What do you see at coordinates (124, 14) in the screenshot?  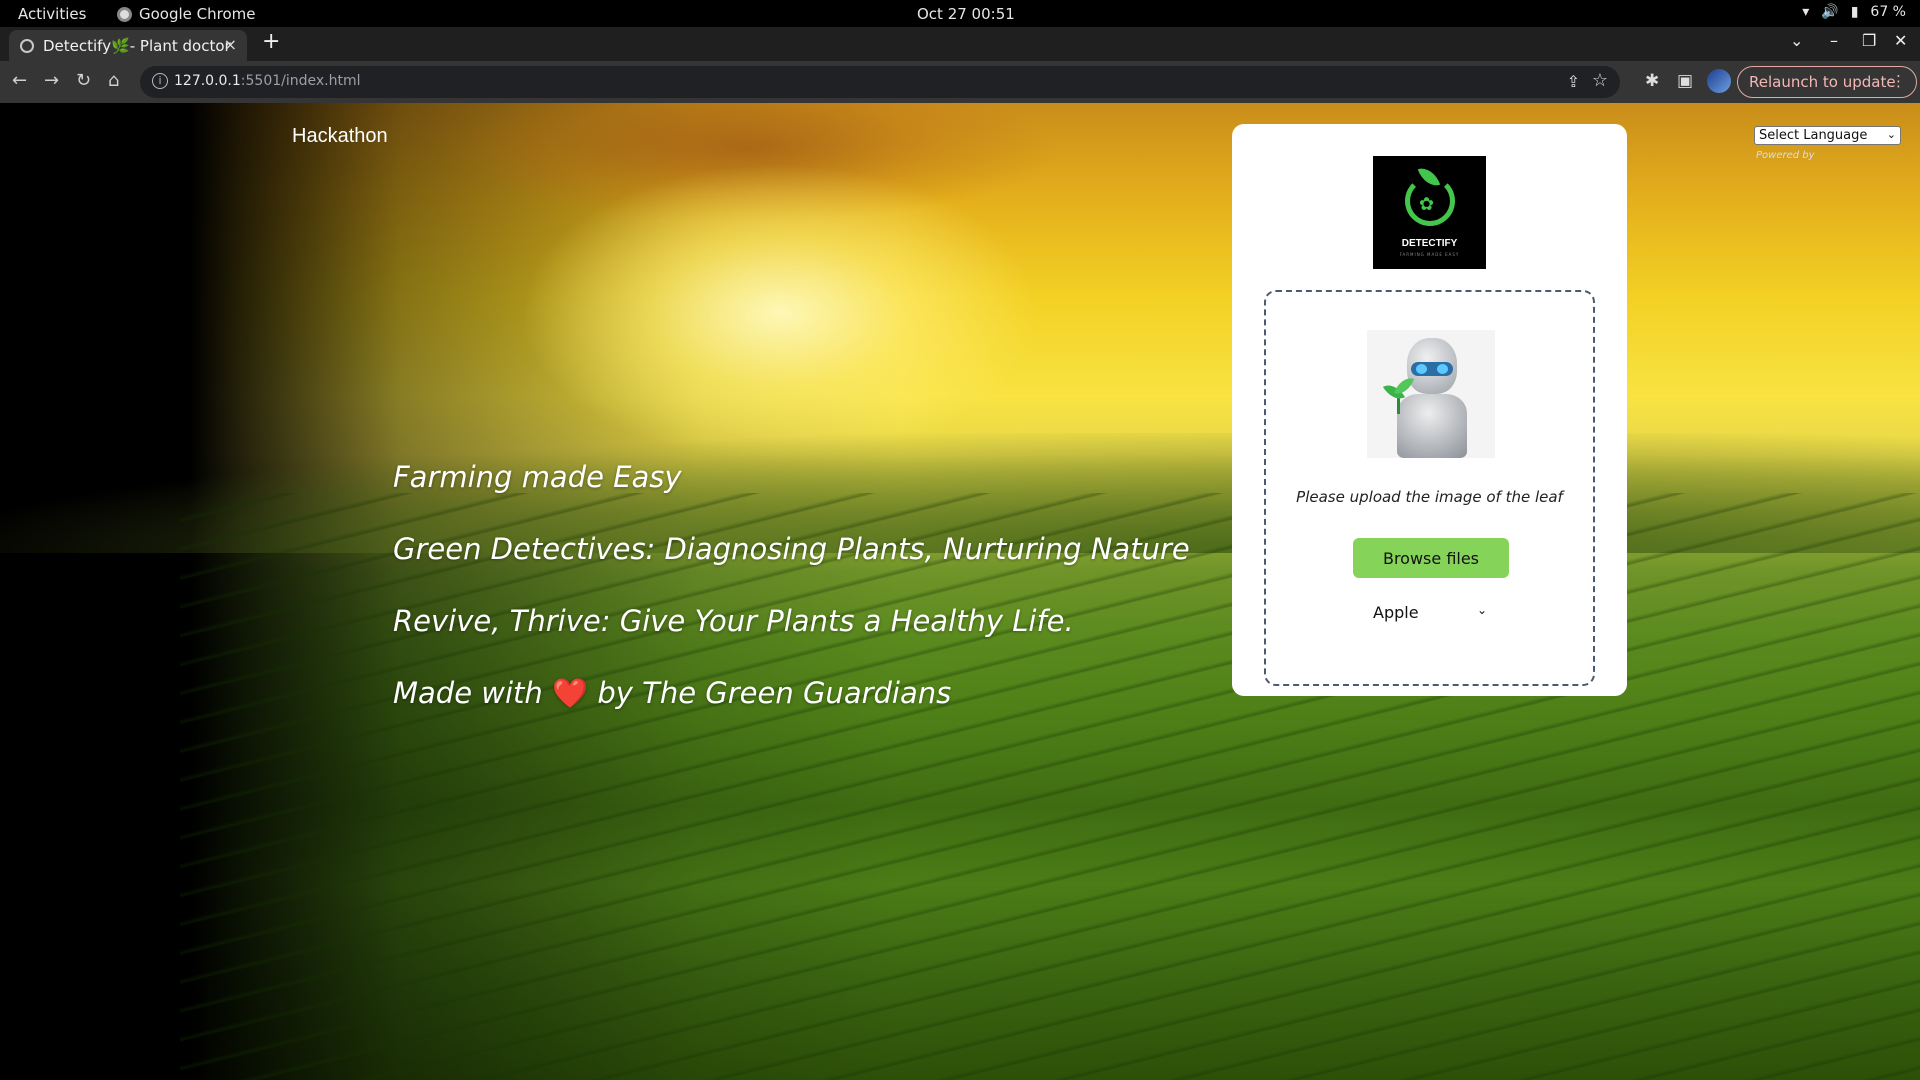 I see `chrome-icon` at bounding box center [124, 14].